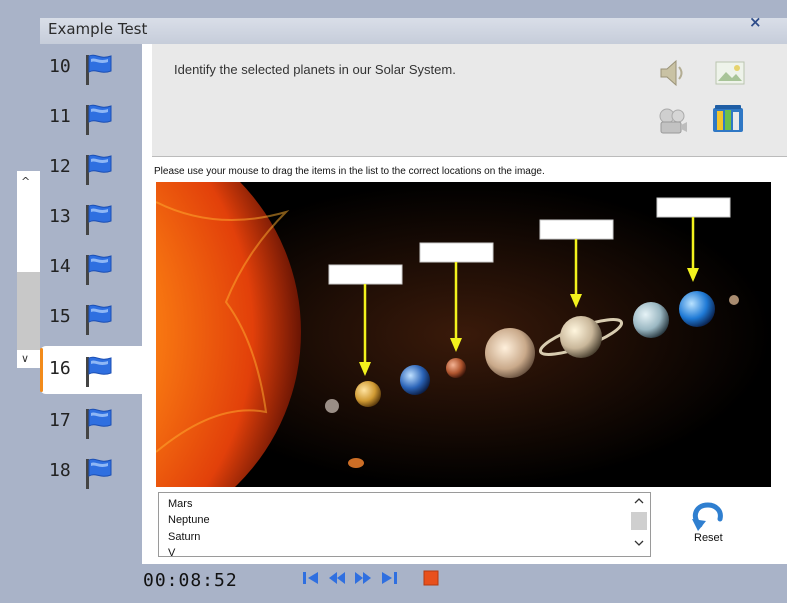 The height and width of the screenshot is (603, 787). Describe the element at coordinates (413, 31) in the screenshot. I see `title-bar` at that location.